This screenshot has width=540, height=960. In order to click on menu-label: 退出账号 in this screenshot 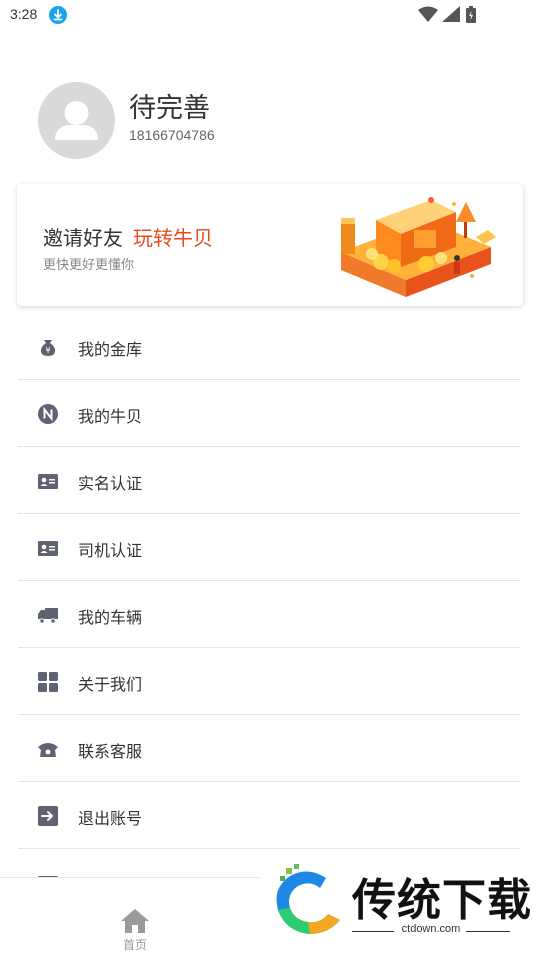, I will do `click(110, 818)`.